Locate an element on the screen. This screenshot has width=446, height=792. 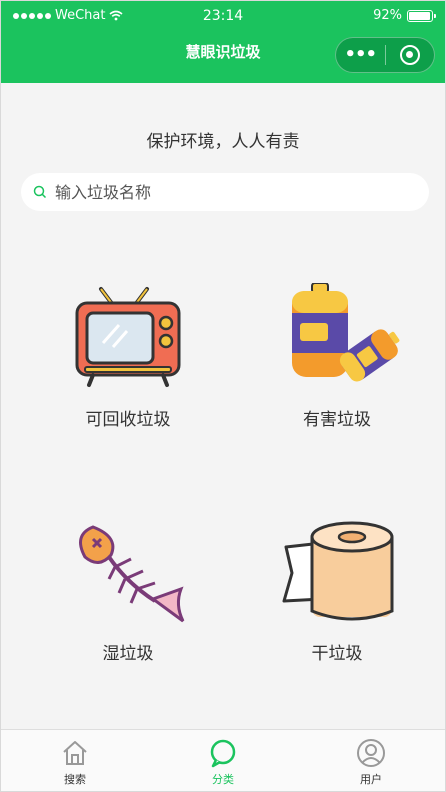
tab-category: 分类 is located at coordinates (223, 760).